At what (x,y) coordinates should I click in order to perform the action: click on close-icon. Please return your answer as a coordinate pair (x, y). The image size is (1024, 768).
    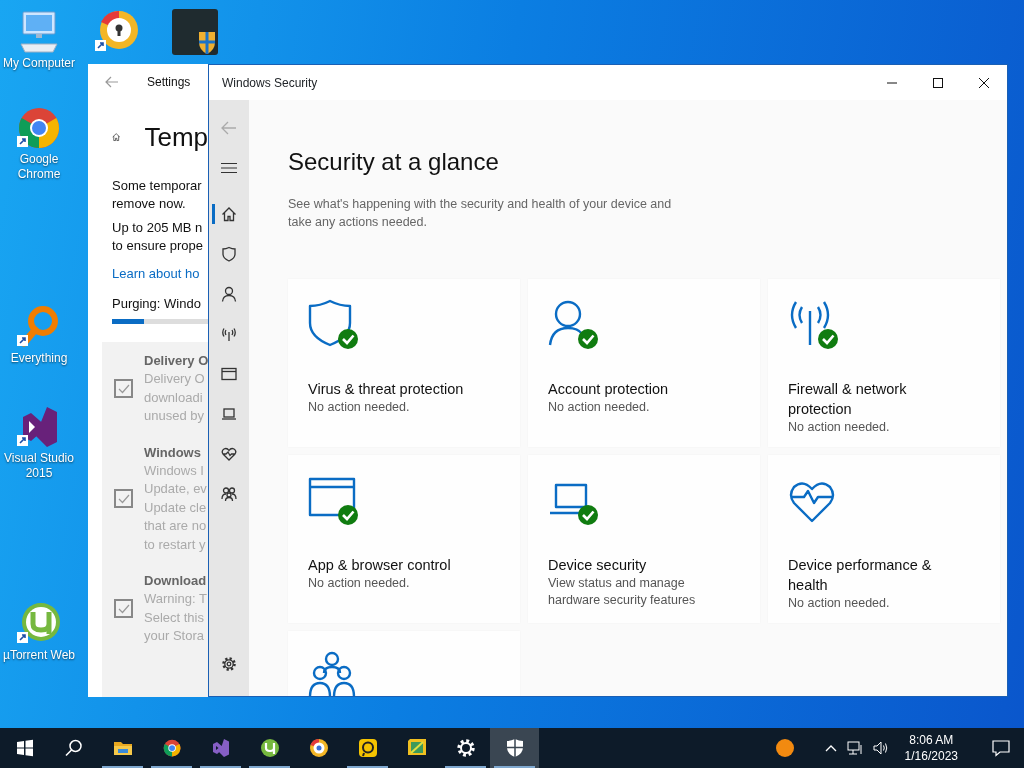
    Looking at the image, I should click on (984, 82).